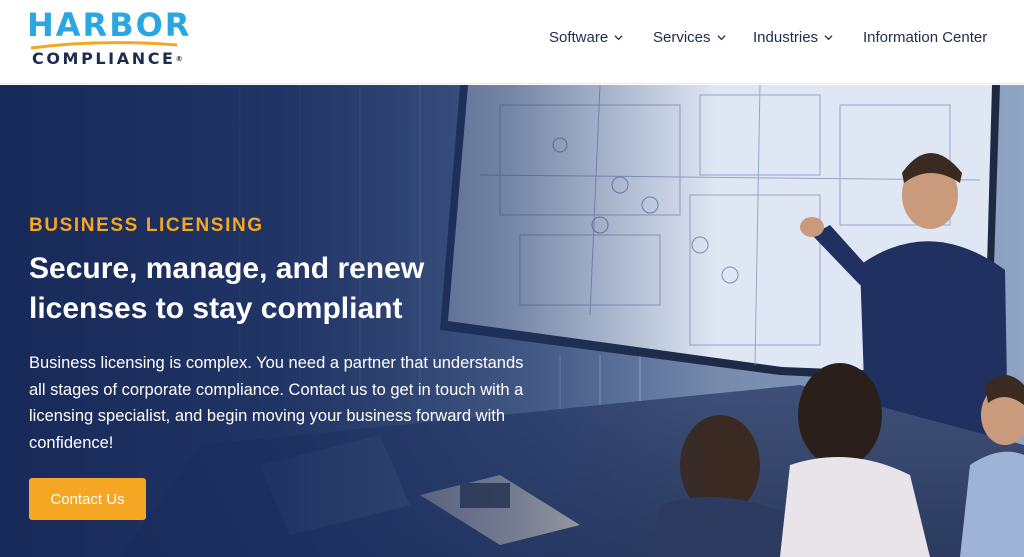 Image resolution: width=1024 pixels, height=557 pixels. Describe the element at coordinates (579, 37) in the screenshot. I see `nav-item-label: Software` at that location.